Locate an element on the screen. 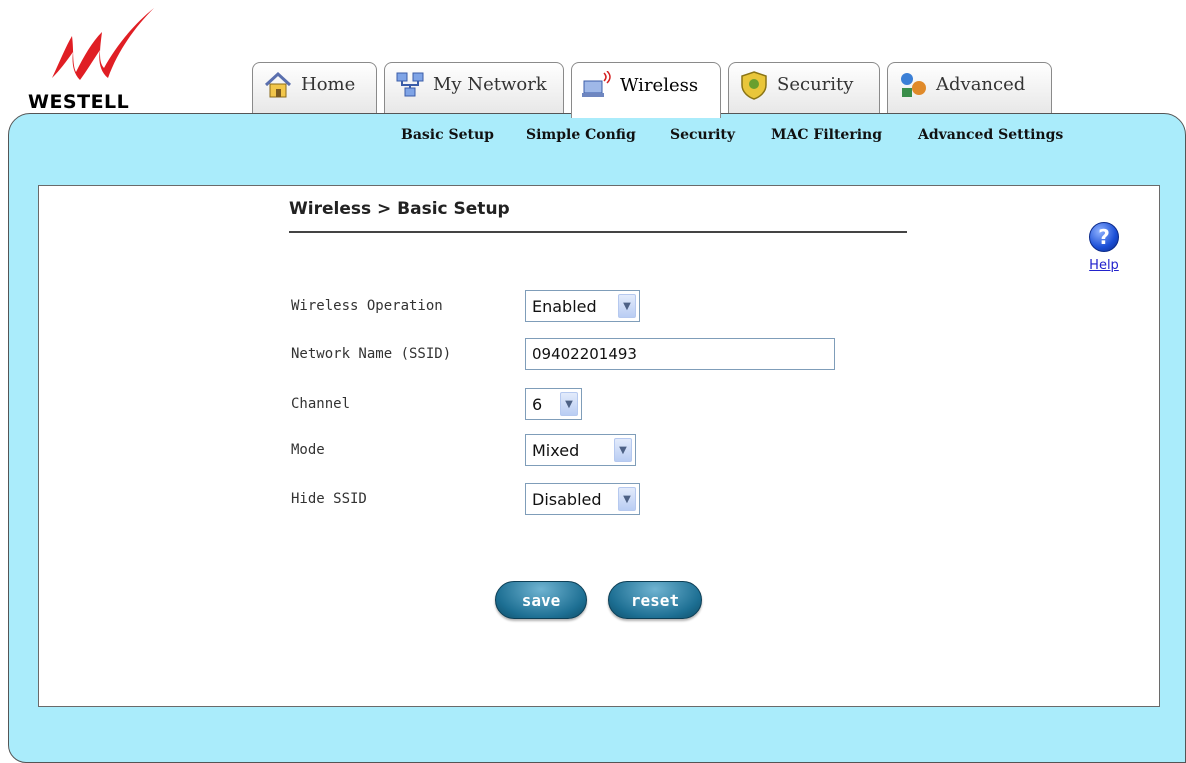 This screenshot has width=1186, height=763. tab-advanced: Advanced is located at coordinates (969, 89).